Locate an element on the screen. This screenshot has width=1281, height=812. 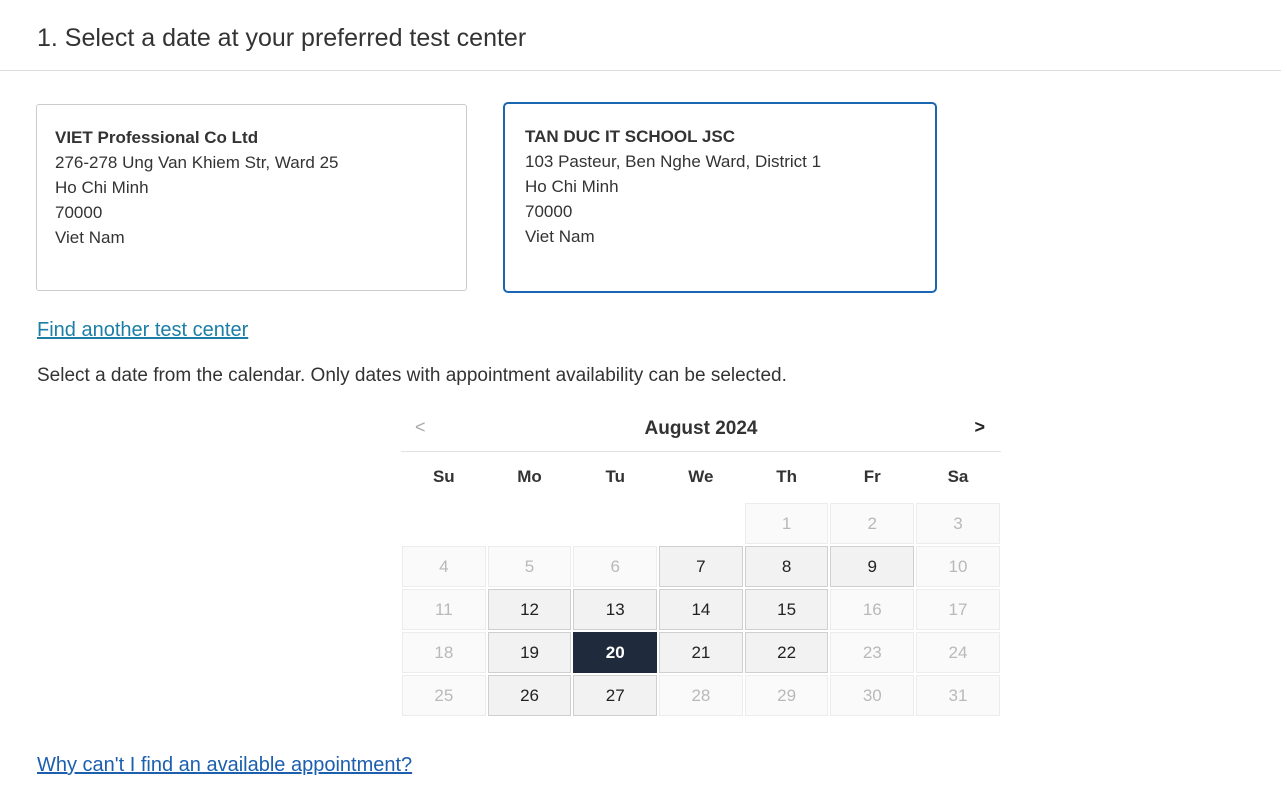
calendar-day-available: 7 is located at coordinates (701, 566).